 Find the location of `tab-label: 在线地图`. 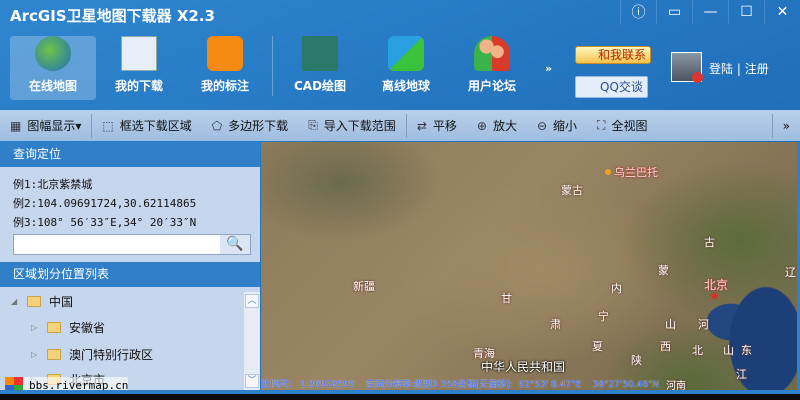

tab-label: 在线地图 is located at coordinates (52, 86).